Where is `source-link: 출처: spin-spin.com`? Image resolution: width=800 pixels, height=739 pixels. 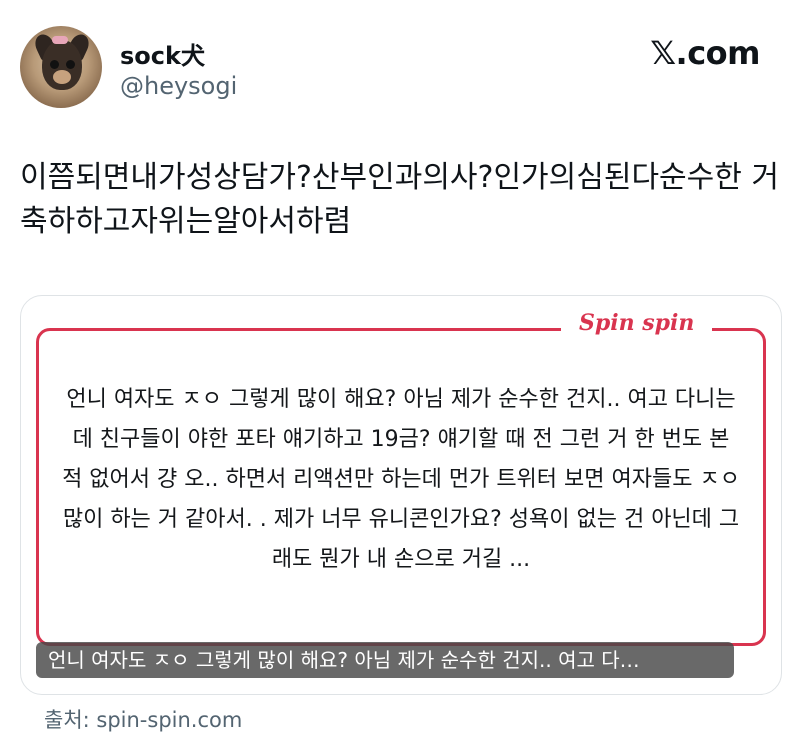
source-link: 출처: spin-spin.com is located at coordinates (143, 719).